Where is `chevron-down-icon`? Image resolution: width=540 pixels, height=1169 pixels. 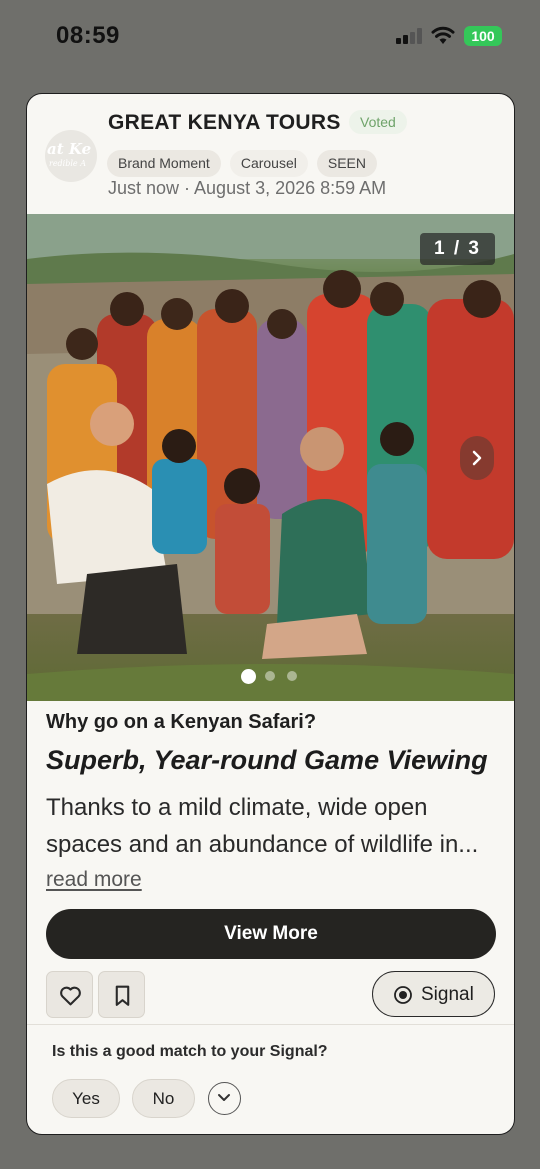 chevron-down-icon is located at coordinates (224, 1097).